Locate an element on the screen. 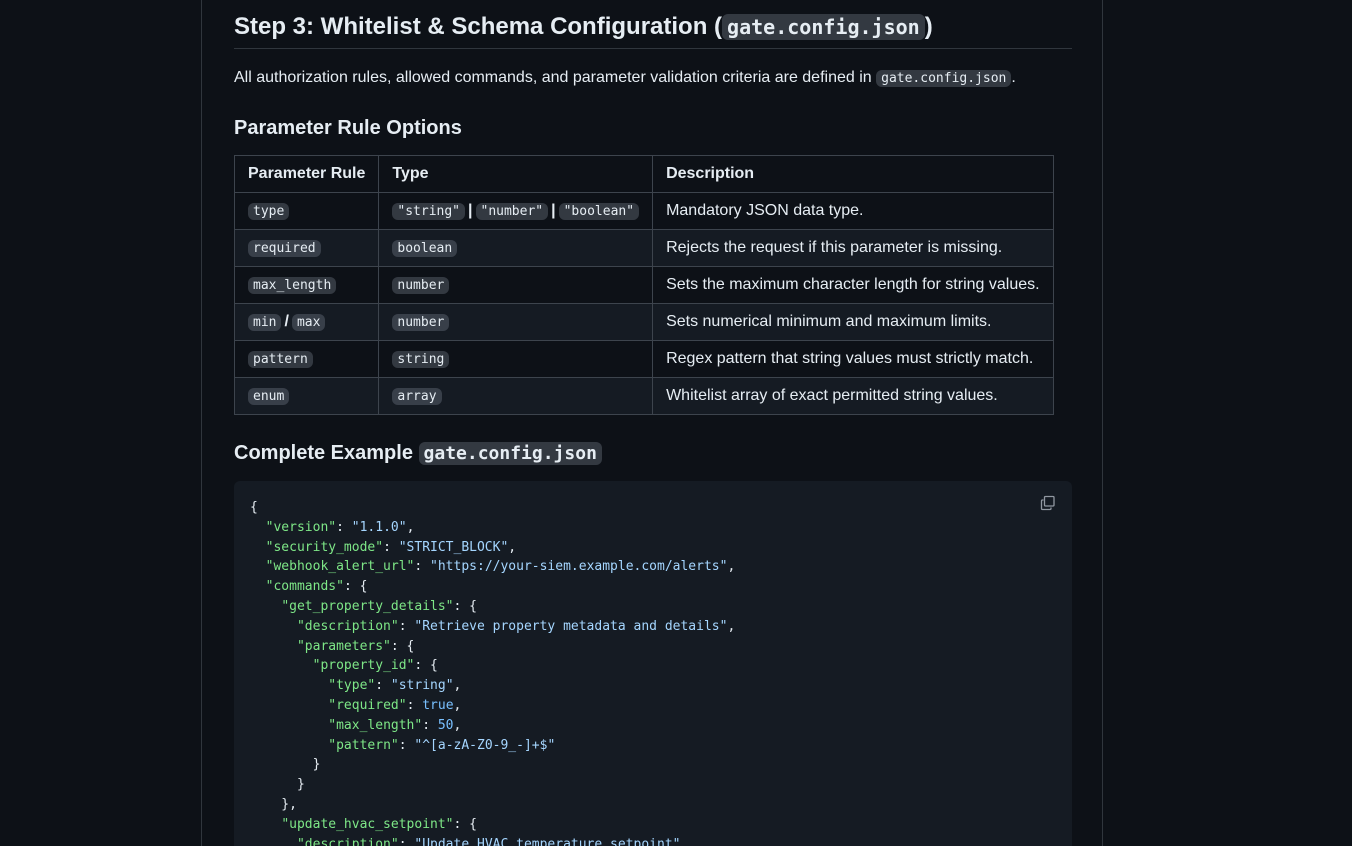 The height and width of the screenshot is (846, 1352). rule-code: required is located at coordinates (284, 248).